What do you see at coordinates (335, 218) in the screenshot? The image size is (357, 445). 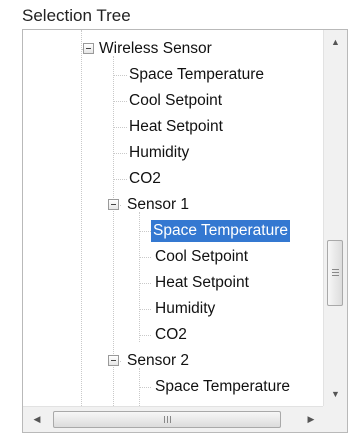 I see `vertical-scrollbar: ▲ ▼` at bounding box center [335, 218].